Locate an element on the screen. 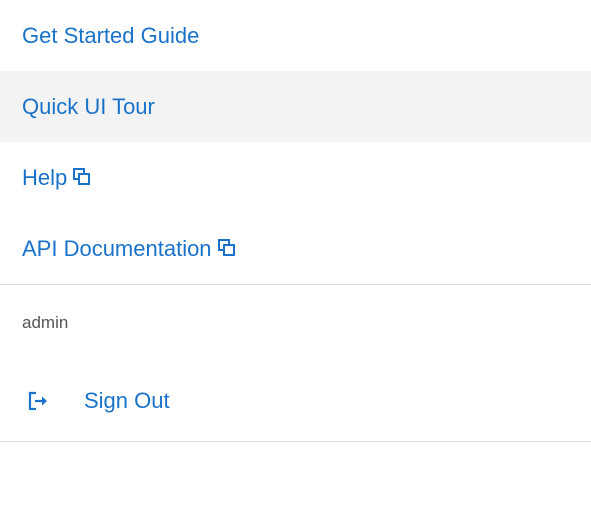 Image resolution: width=591 pixels, height=512 pixels. sign-out-icon is located at coordinates (39, 401).